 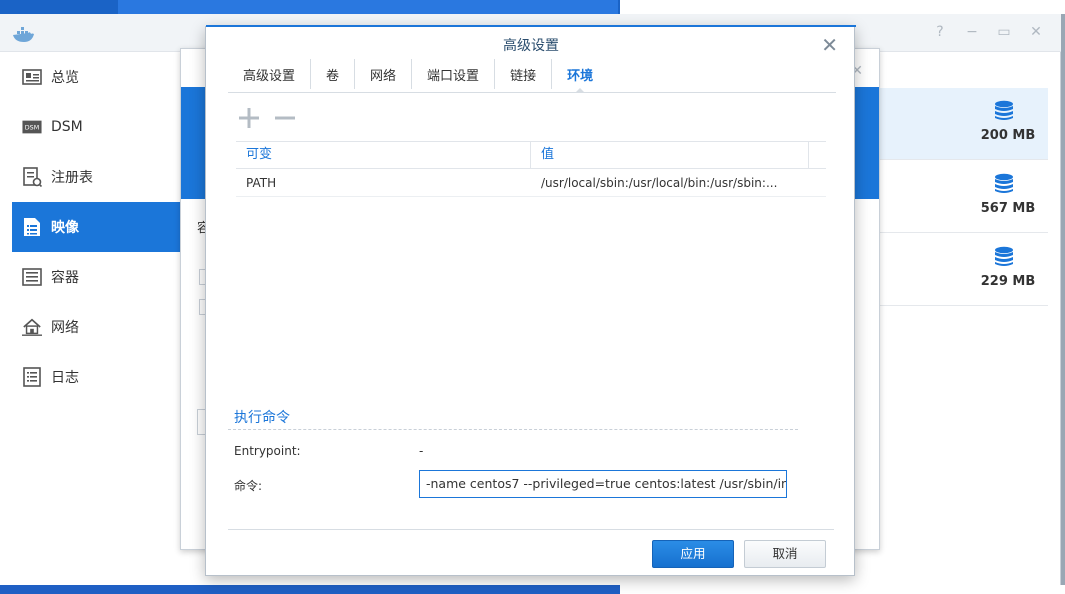 What do you see at coordinates (65, 278) in the screenshot?
I see `sidebar-item-label: 容器` at bounding box center [65, 278].